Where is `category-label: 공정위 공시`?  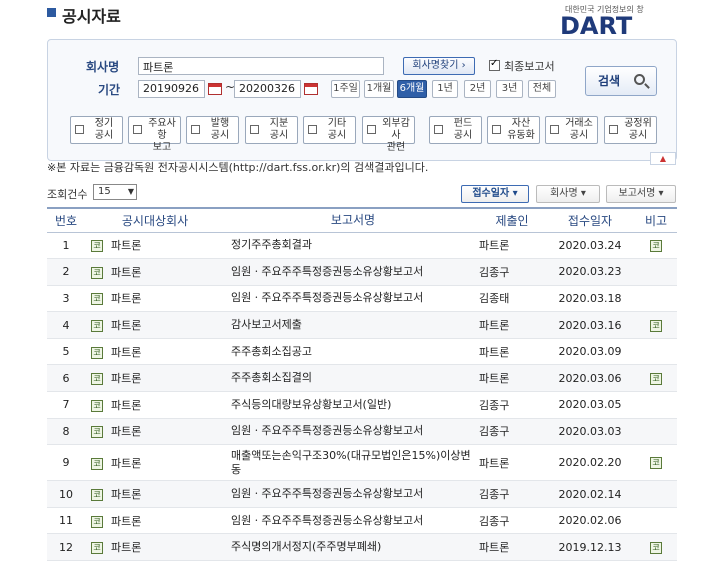 category-label: 공정위 공시 is located at coordinates (638, 130).